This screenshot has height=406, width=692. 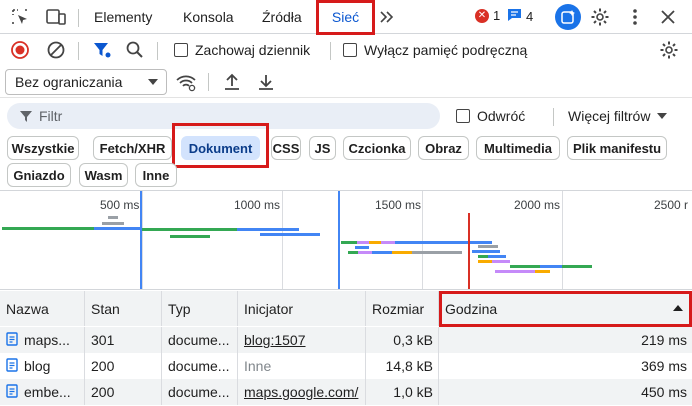 I want to click on cell-time: 369 ms, so click(x=664, y=366).